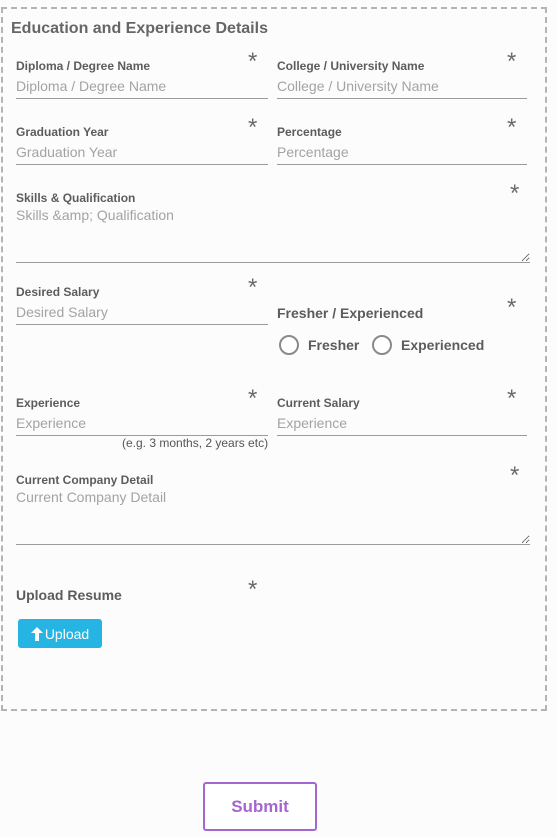 The width and height of the screenshot is (557, 838). I want to click on percentage-label: Percentage, so click(309, 132).